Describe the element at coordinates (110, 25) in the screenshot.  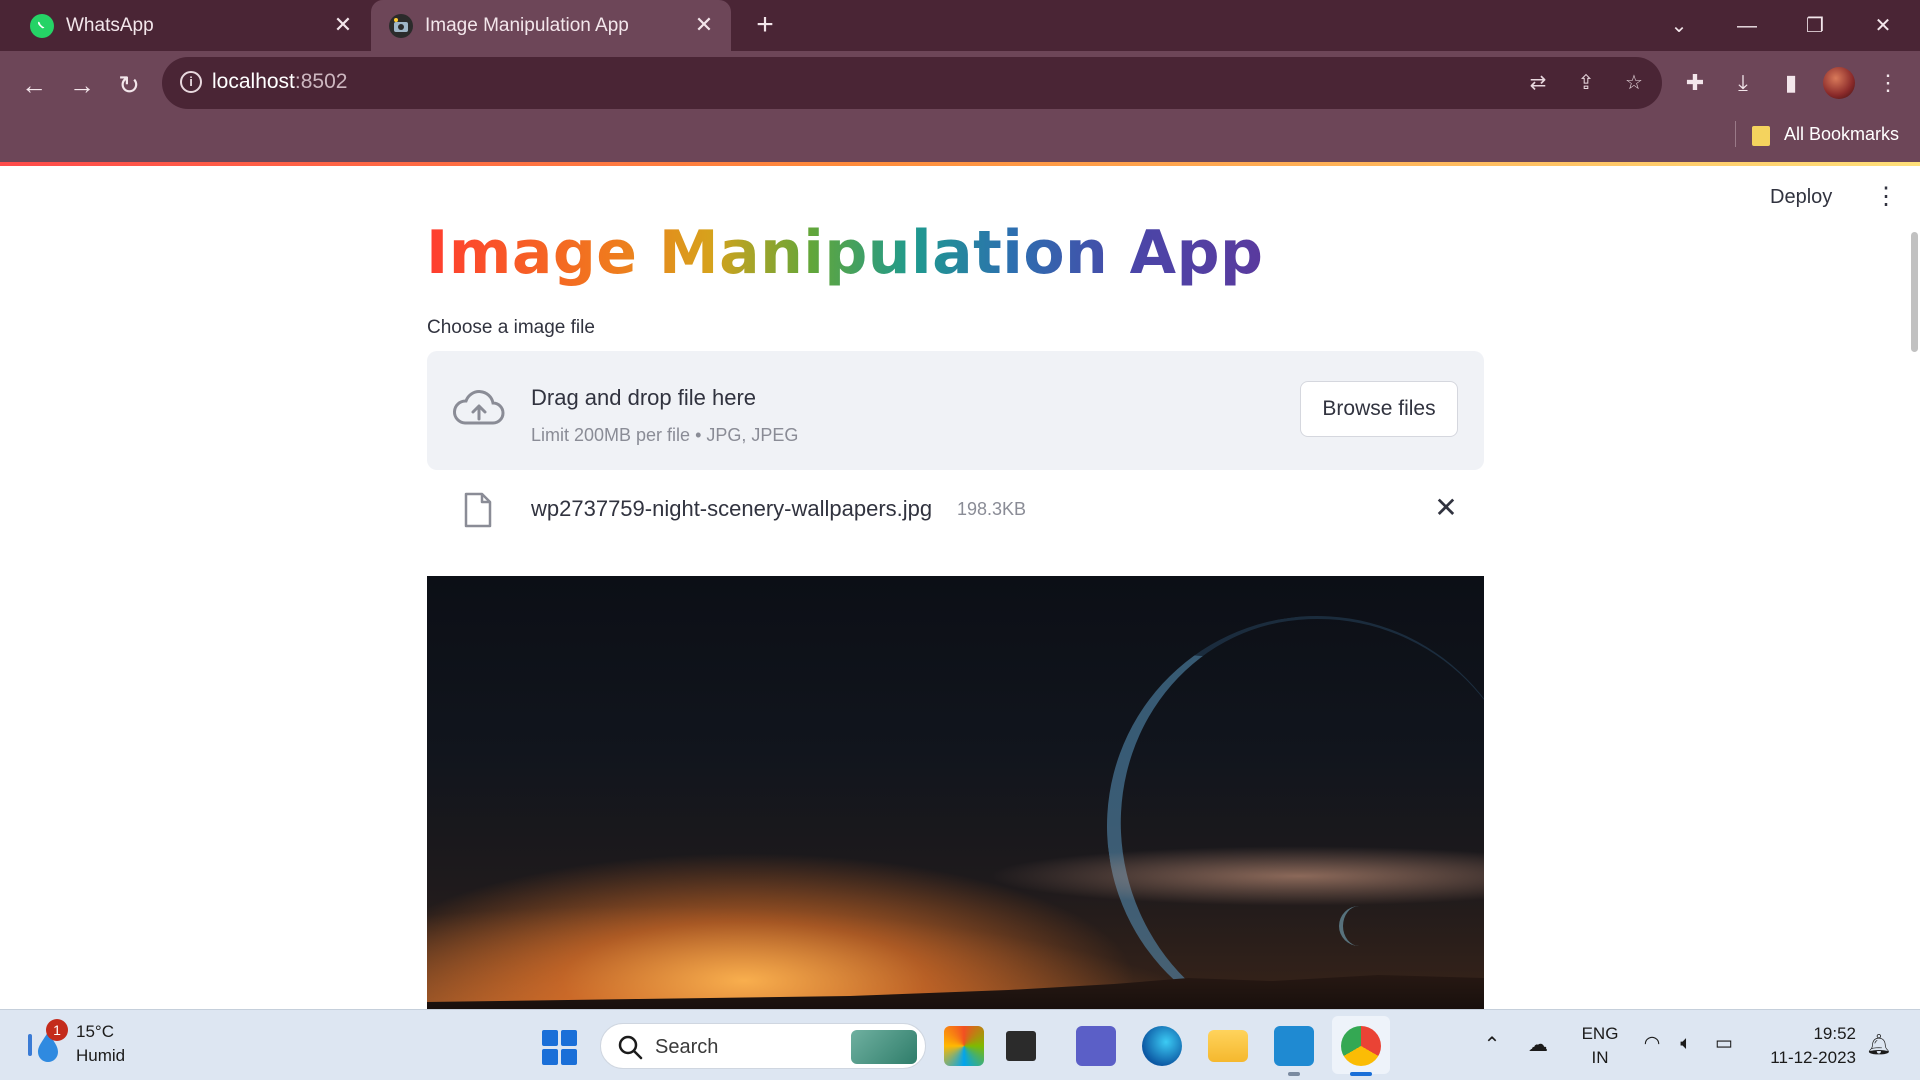
I see `tab-title: WhatsApp` at that location.